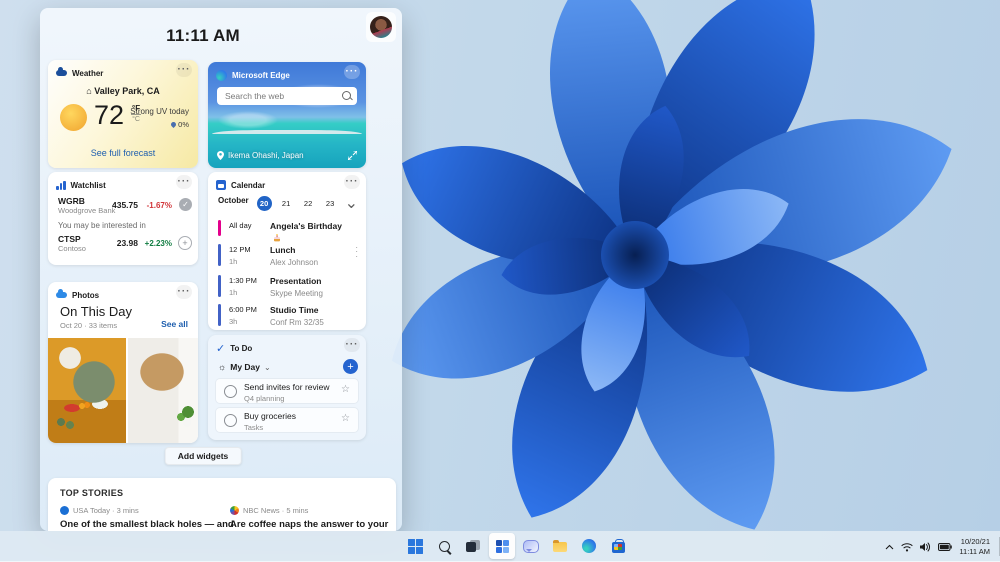 This screenshot has width=1000, height=562. I want to click on edge-browser-button, so click(589, 546).